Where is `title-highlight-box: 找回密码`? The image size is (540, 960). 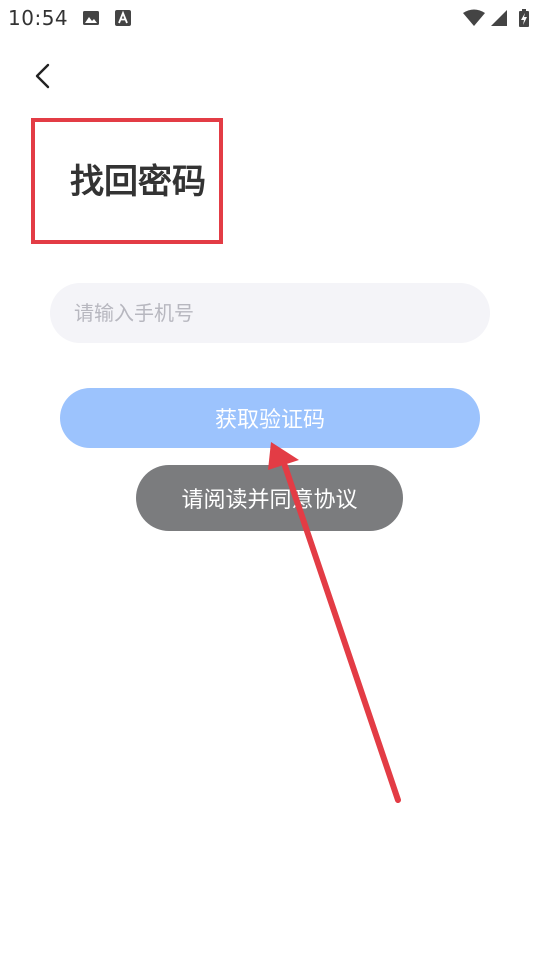
title-highlight-box: 找回密码 is located at coordinates (127, 181).